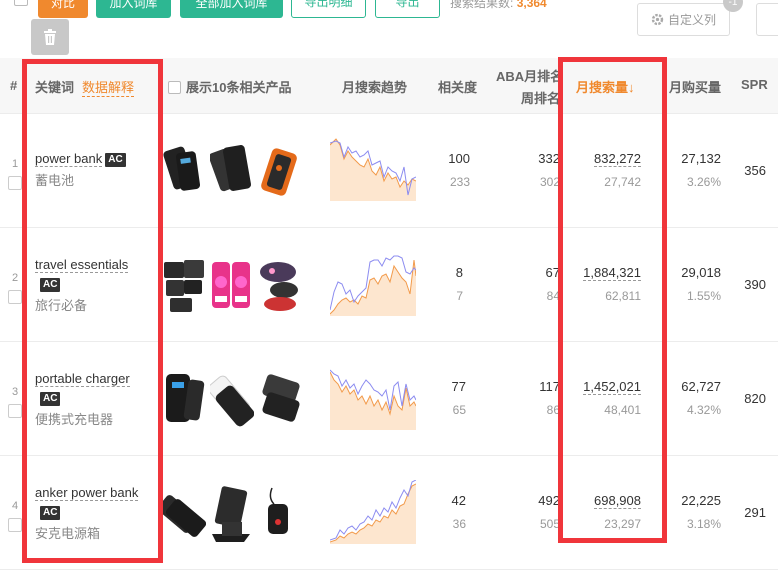 The height and width of the screenshot is (576, 778). Describe the element at coordinates (68, 533) in the screenshot. I see `keyword-translation: 安克电源箱` at that location.